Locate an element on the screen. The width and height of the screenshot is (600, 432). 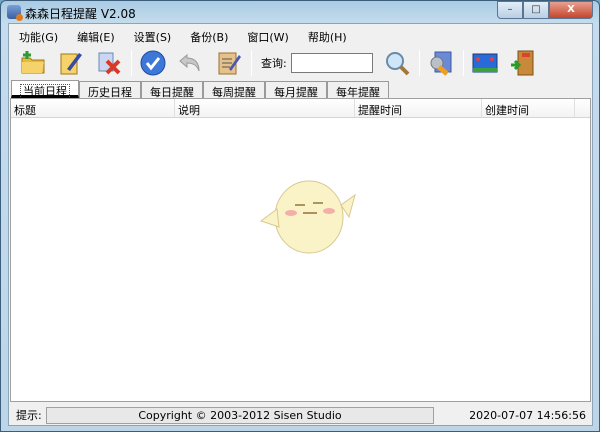
open-folder-icon is located at coordinates (33, 62).